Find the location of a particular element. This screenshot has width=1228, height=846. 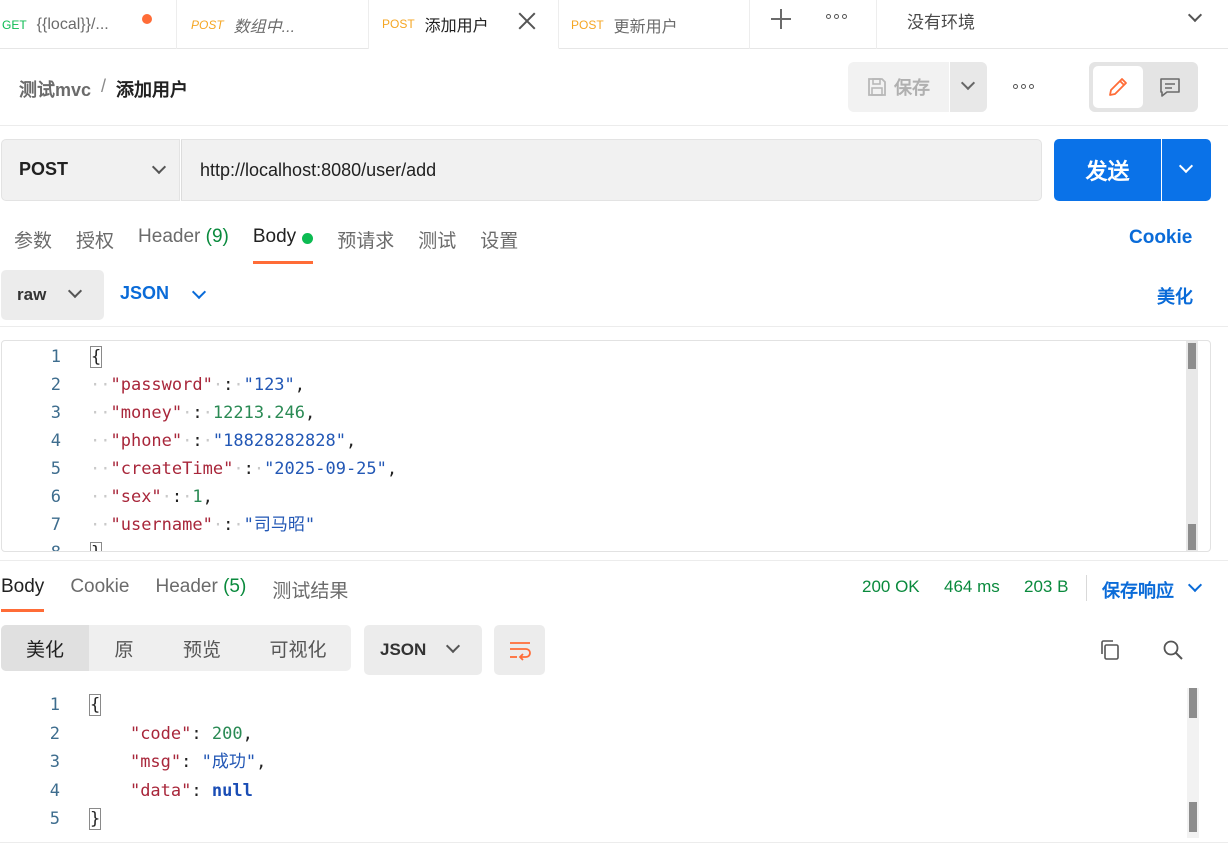

send-button: 发送 is located at coordinates (1107, 170).